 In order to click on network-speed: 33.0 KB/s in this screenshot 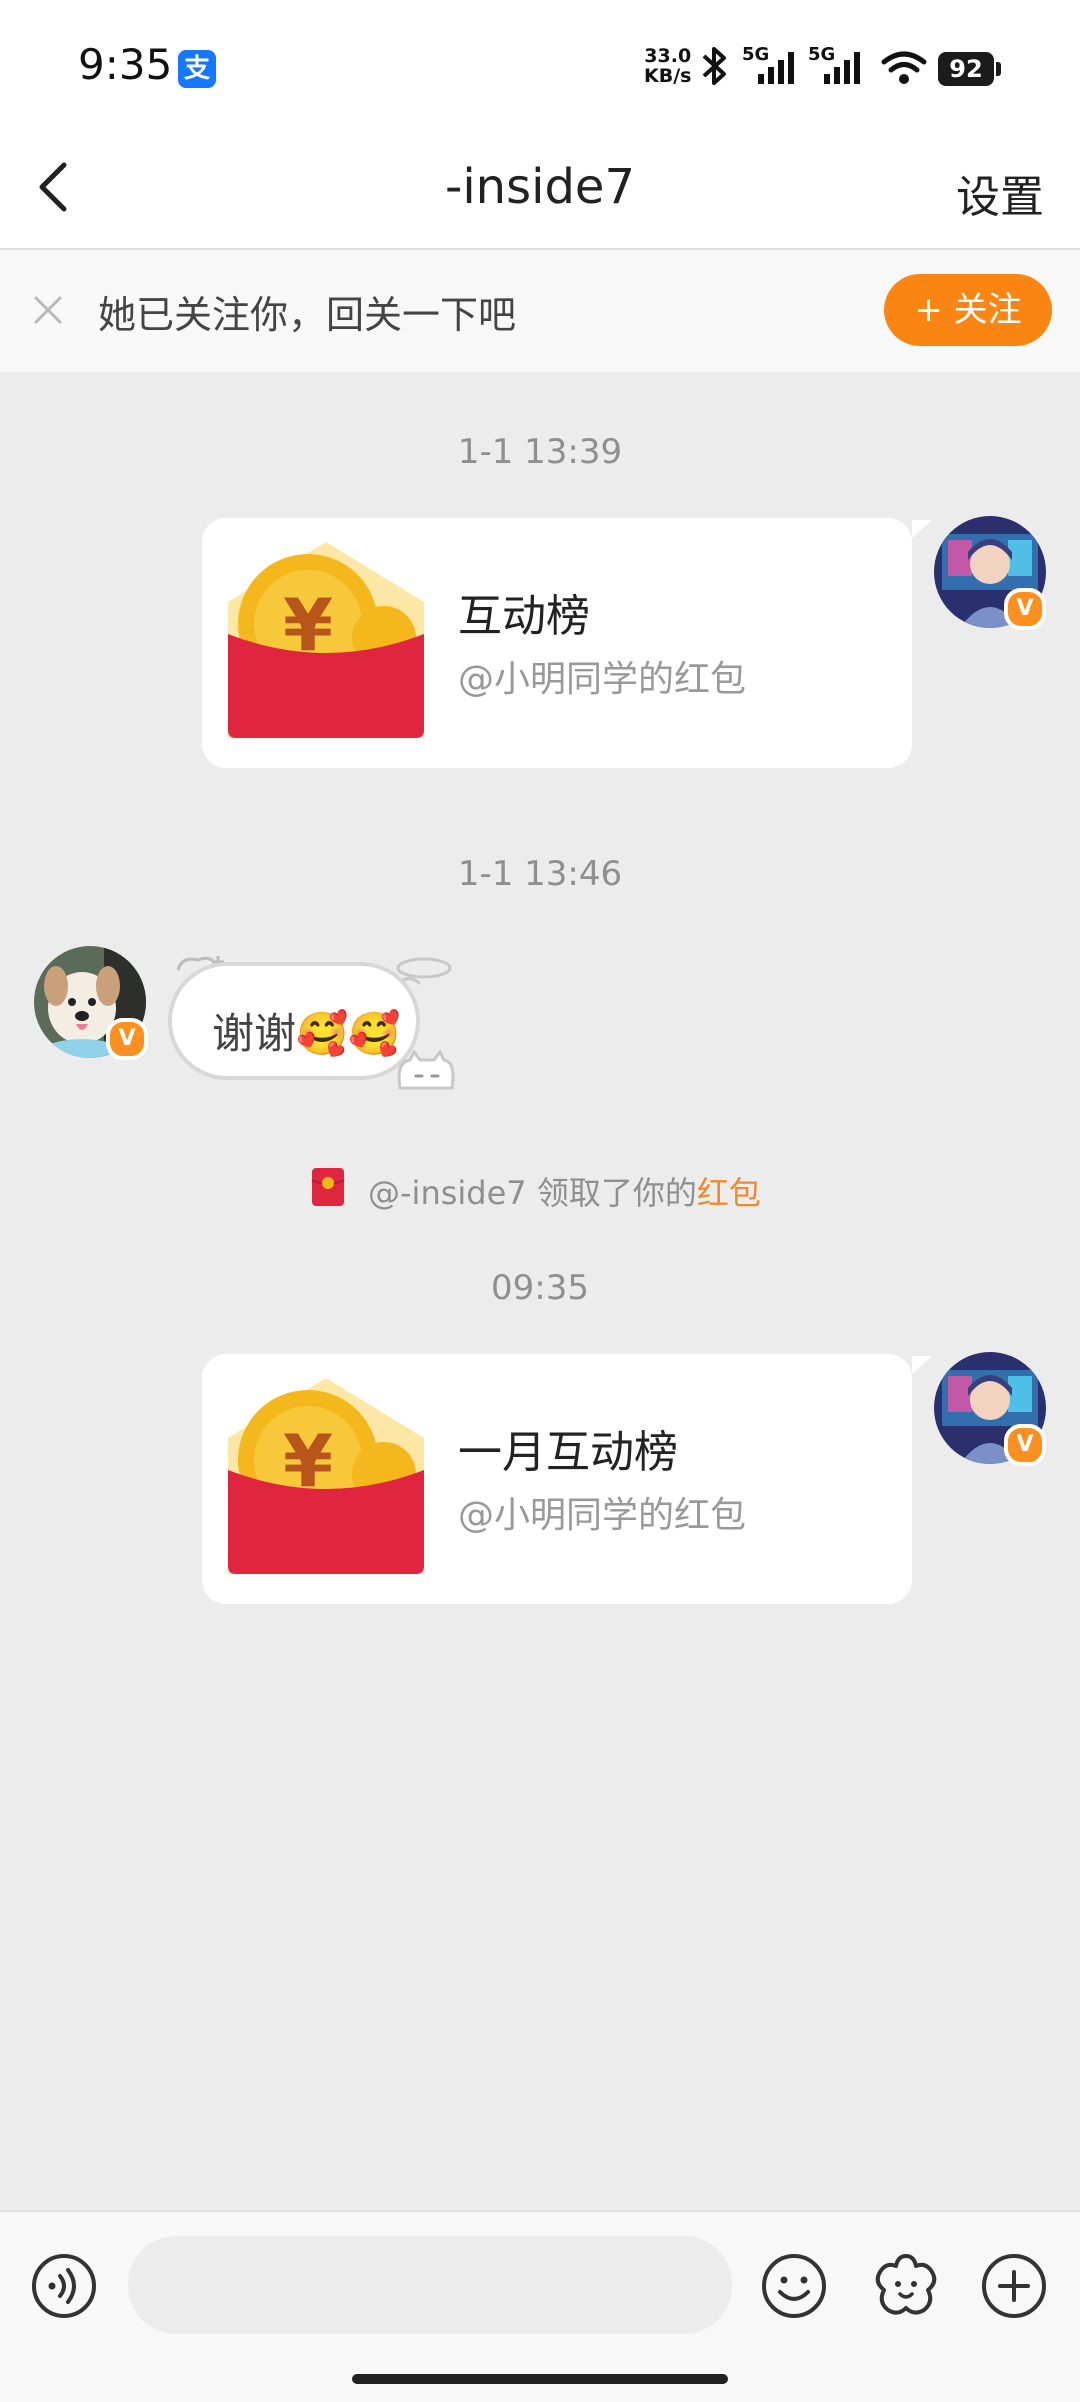, I will do `click(667, 66)`.